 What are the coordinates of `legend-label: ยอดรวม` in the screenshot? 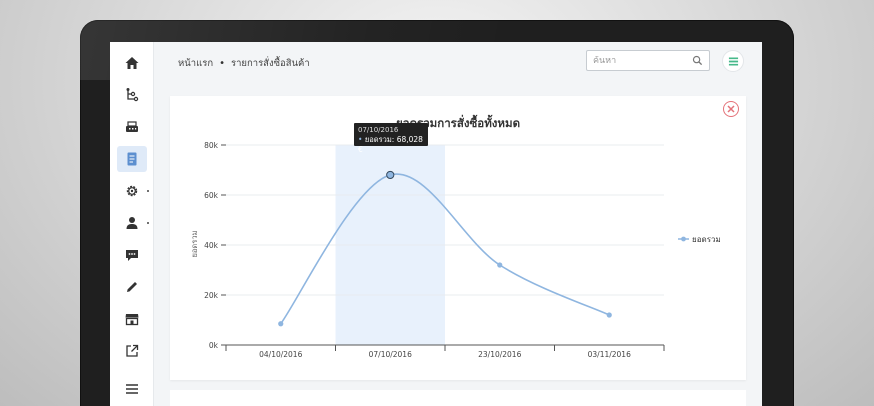 It's located at (706, 239).